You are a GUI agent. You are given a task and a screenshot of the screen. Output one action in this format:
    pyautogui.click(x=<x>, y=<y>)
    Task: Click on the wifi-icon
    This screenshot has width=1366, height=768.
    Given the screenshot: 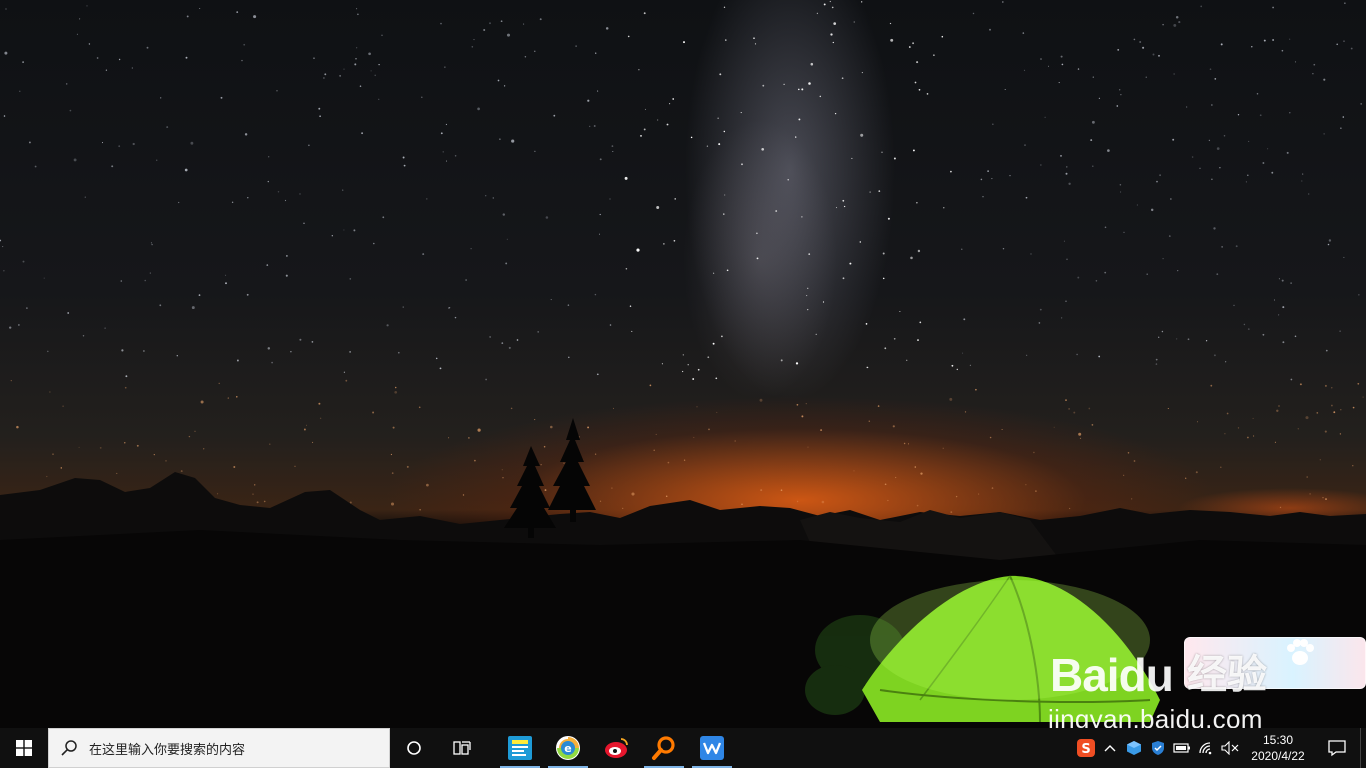 What is the action you would take?
    pyautogui.click(x=1205, y=748)
    